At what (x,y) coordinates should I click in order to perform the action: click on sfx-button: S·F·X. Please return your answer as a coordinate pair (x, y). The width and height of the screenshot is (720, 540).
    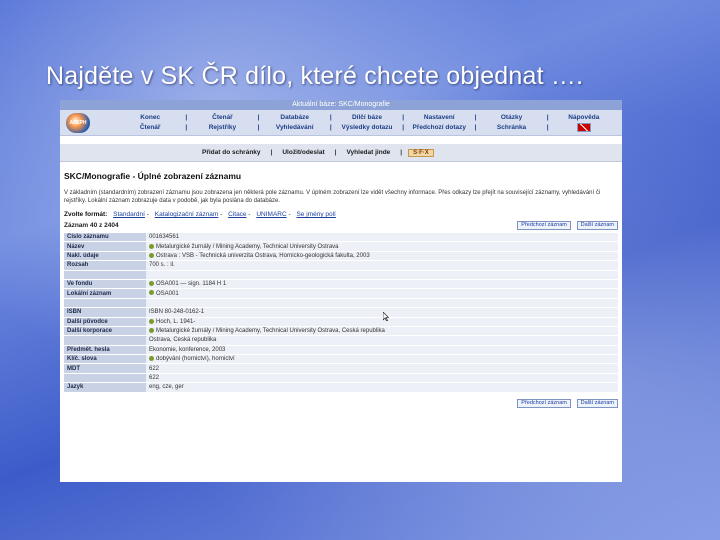
    Looking at the image, I should click on (421, 152).